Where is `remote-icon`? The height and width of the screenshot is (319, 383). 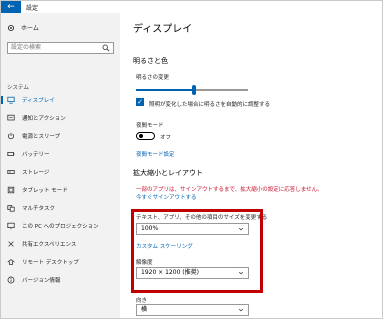
remote-icon is located at coordinates (11, 262).